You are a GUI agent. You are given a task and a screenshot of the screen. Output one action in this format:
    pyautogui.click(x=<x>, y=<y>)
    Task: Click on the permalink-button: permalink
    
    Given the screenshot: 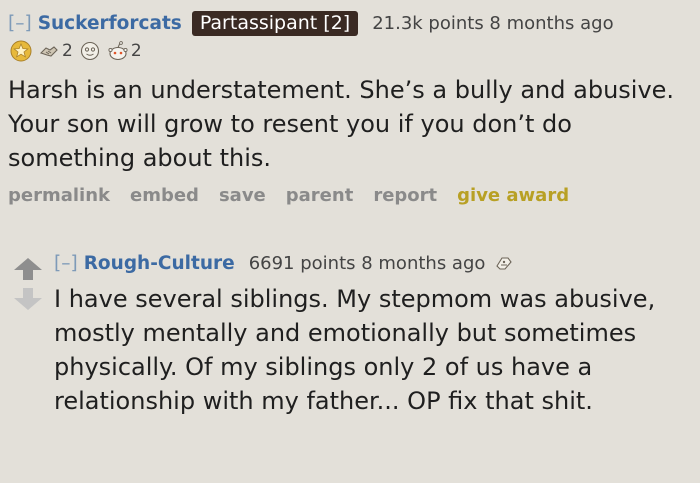 What is the action you would take?
    pyautogui.click(x=59, y=195)
    